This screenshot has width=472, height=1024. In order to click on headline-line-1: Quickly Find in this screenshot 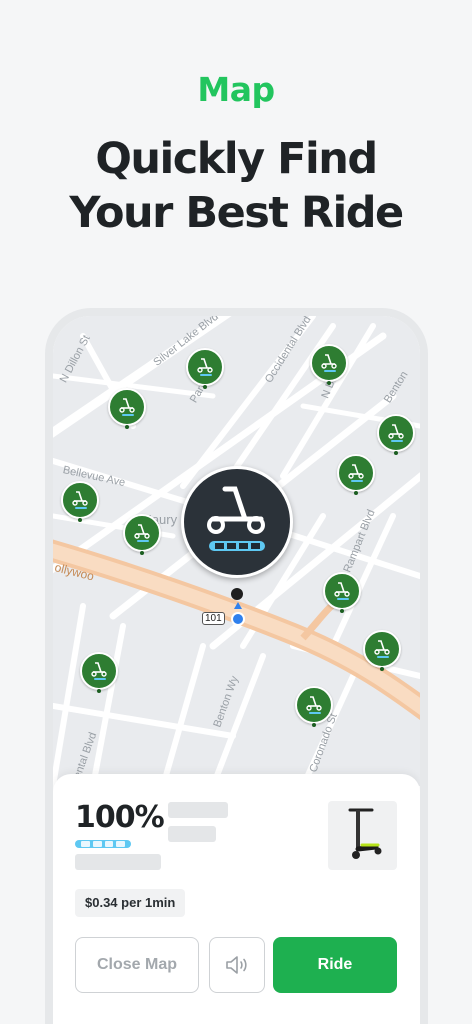, I will do `click(236, 159)`.